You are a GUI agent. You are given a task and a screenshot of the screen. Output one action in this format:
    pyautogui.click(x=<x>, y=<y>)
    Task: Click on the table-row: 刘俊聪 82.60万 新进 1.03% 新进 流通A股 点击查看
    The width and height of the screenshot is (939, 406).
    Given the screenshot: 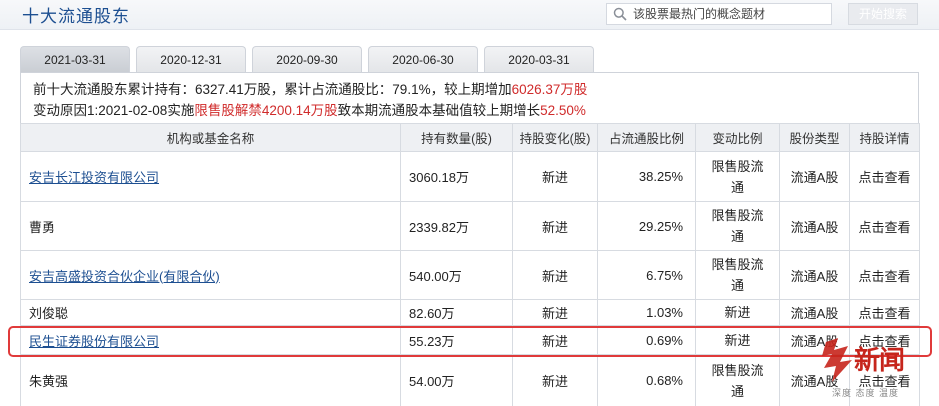 What is the action you would take?
    pyautogui.click(x=470, y=312)
    